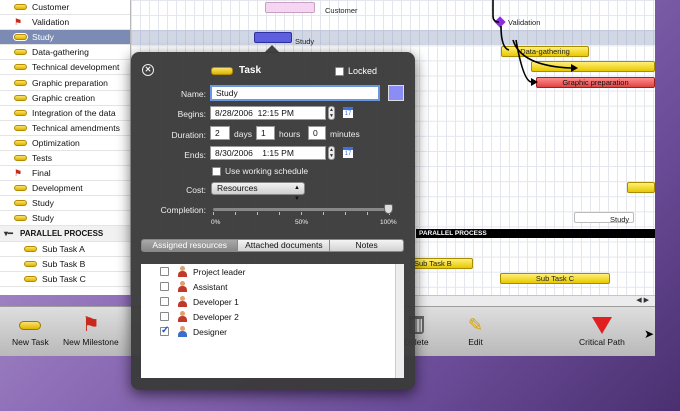 This screenshot has width=680, height=411. Describe the element at coordinates (601, 325) in the screenshot. I see `critical-path-icon` at that location.